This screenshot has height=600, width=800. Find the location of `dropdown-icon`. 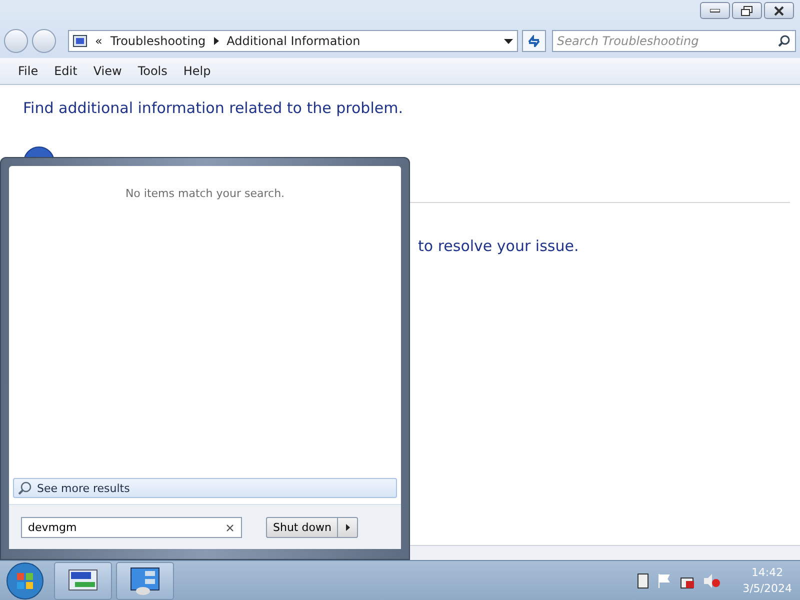

dropdown-icon is located at coordinates (508, 41).